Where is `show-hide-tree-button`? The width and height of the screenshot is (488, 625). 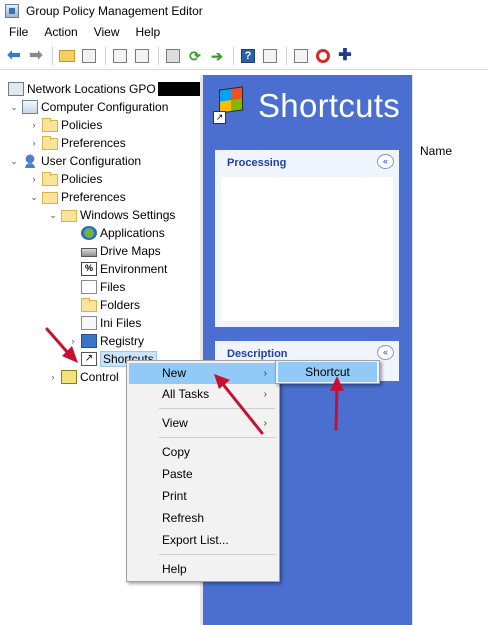
show-hide-tree-button is located at coordinates (89, 56).